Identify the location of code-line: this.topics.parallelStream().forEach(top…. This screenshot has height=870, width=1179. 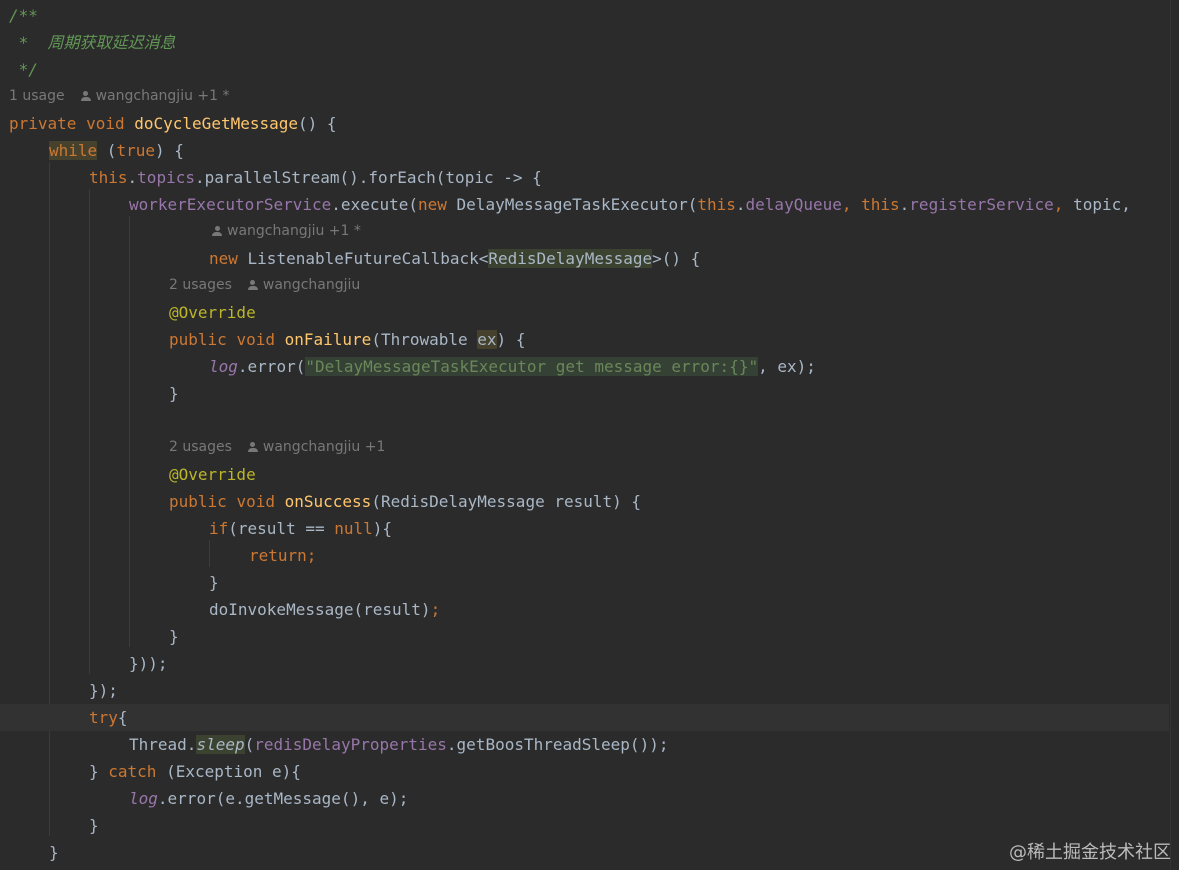
(634, 177).